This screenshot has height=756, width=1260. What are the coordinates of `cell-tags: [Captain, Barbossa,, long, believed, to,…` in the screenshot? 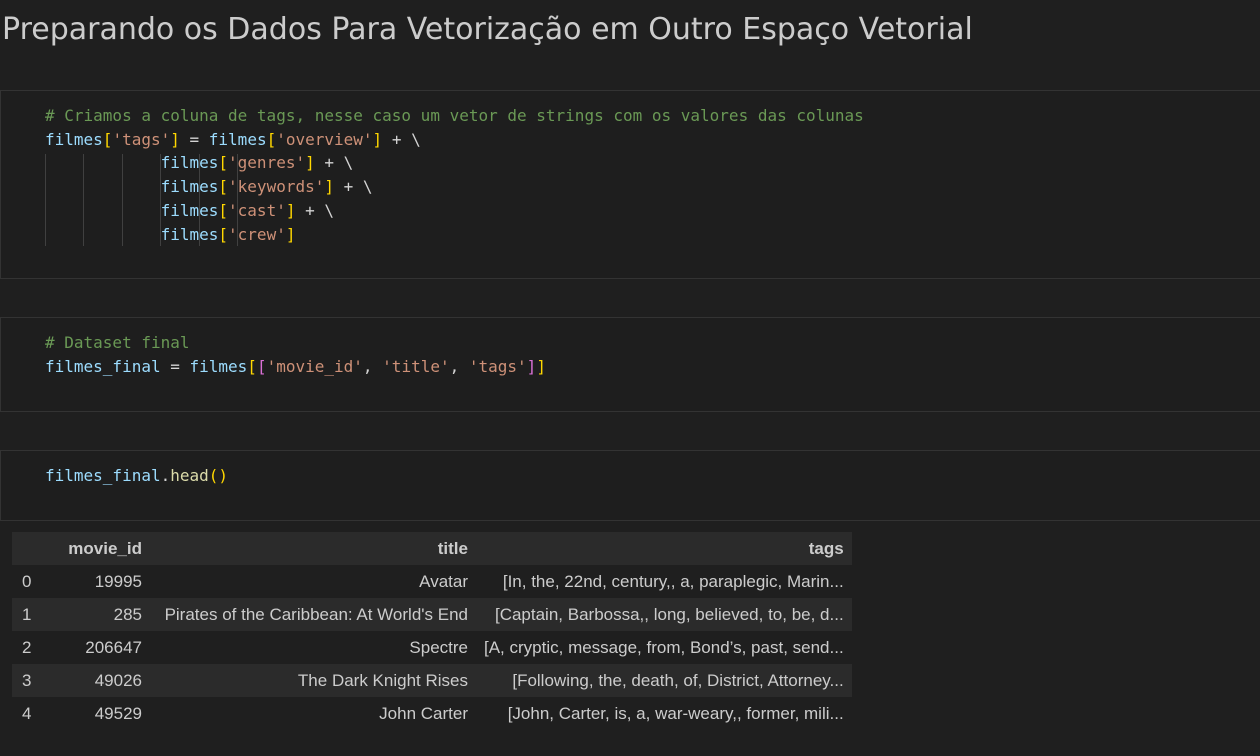 It's located at (669, 614).